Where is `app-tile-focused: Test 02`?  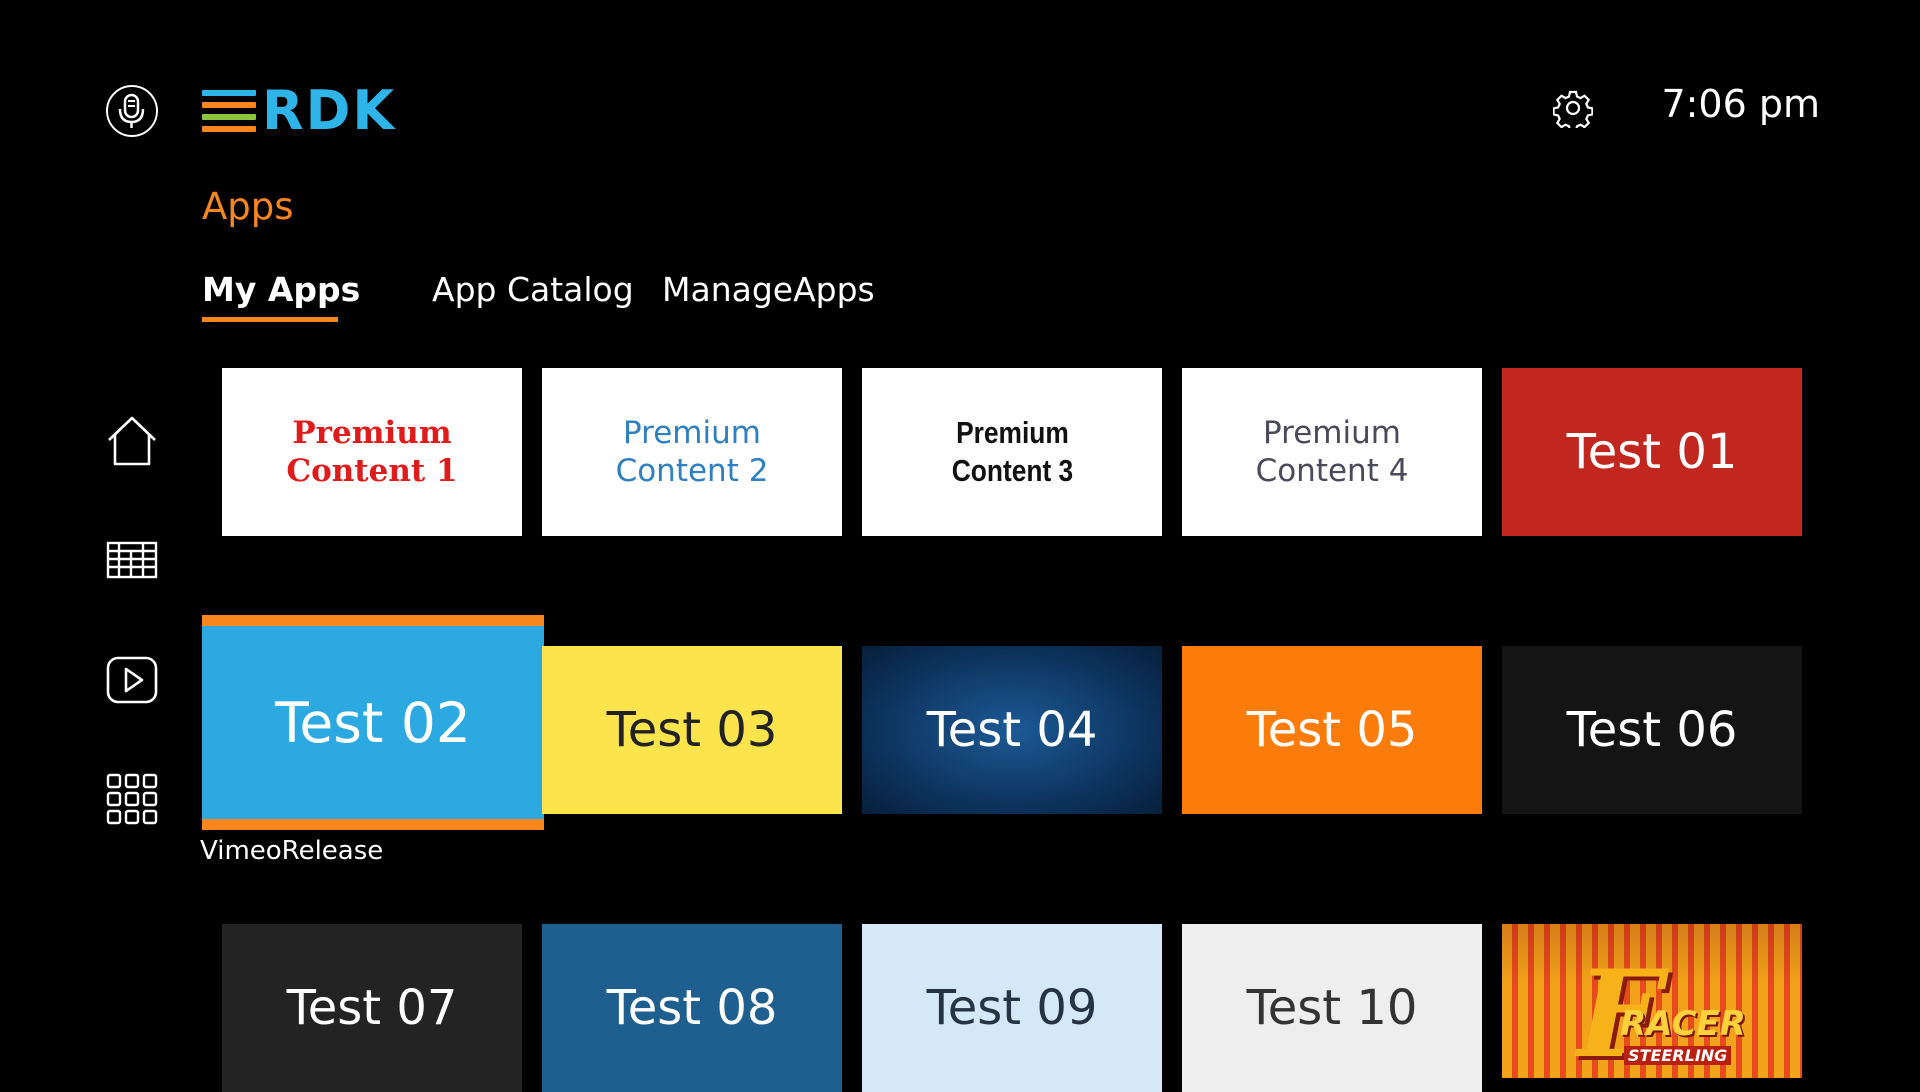 app-tile-focused: Test 02 is located at coordinates (373, 722).